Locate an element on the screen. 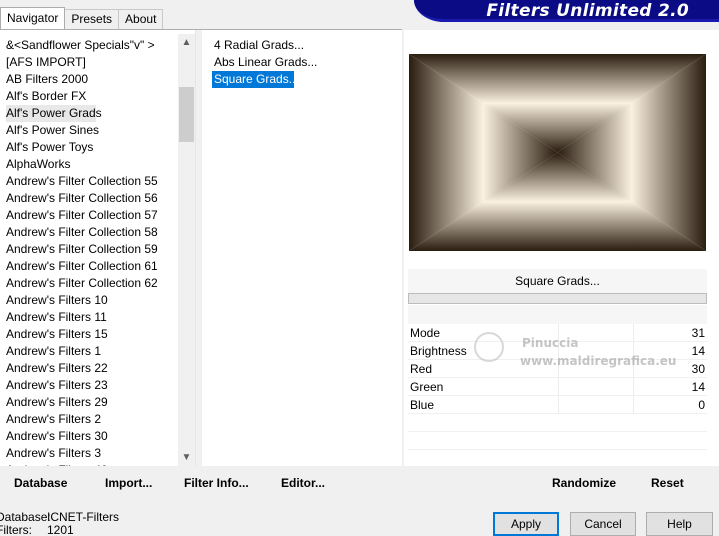 The image size is (719, 536). category-item: Andrew's Filters 22 is located at coordinates (100, 368).